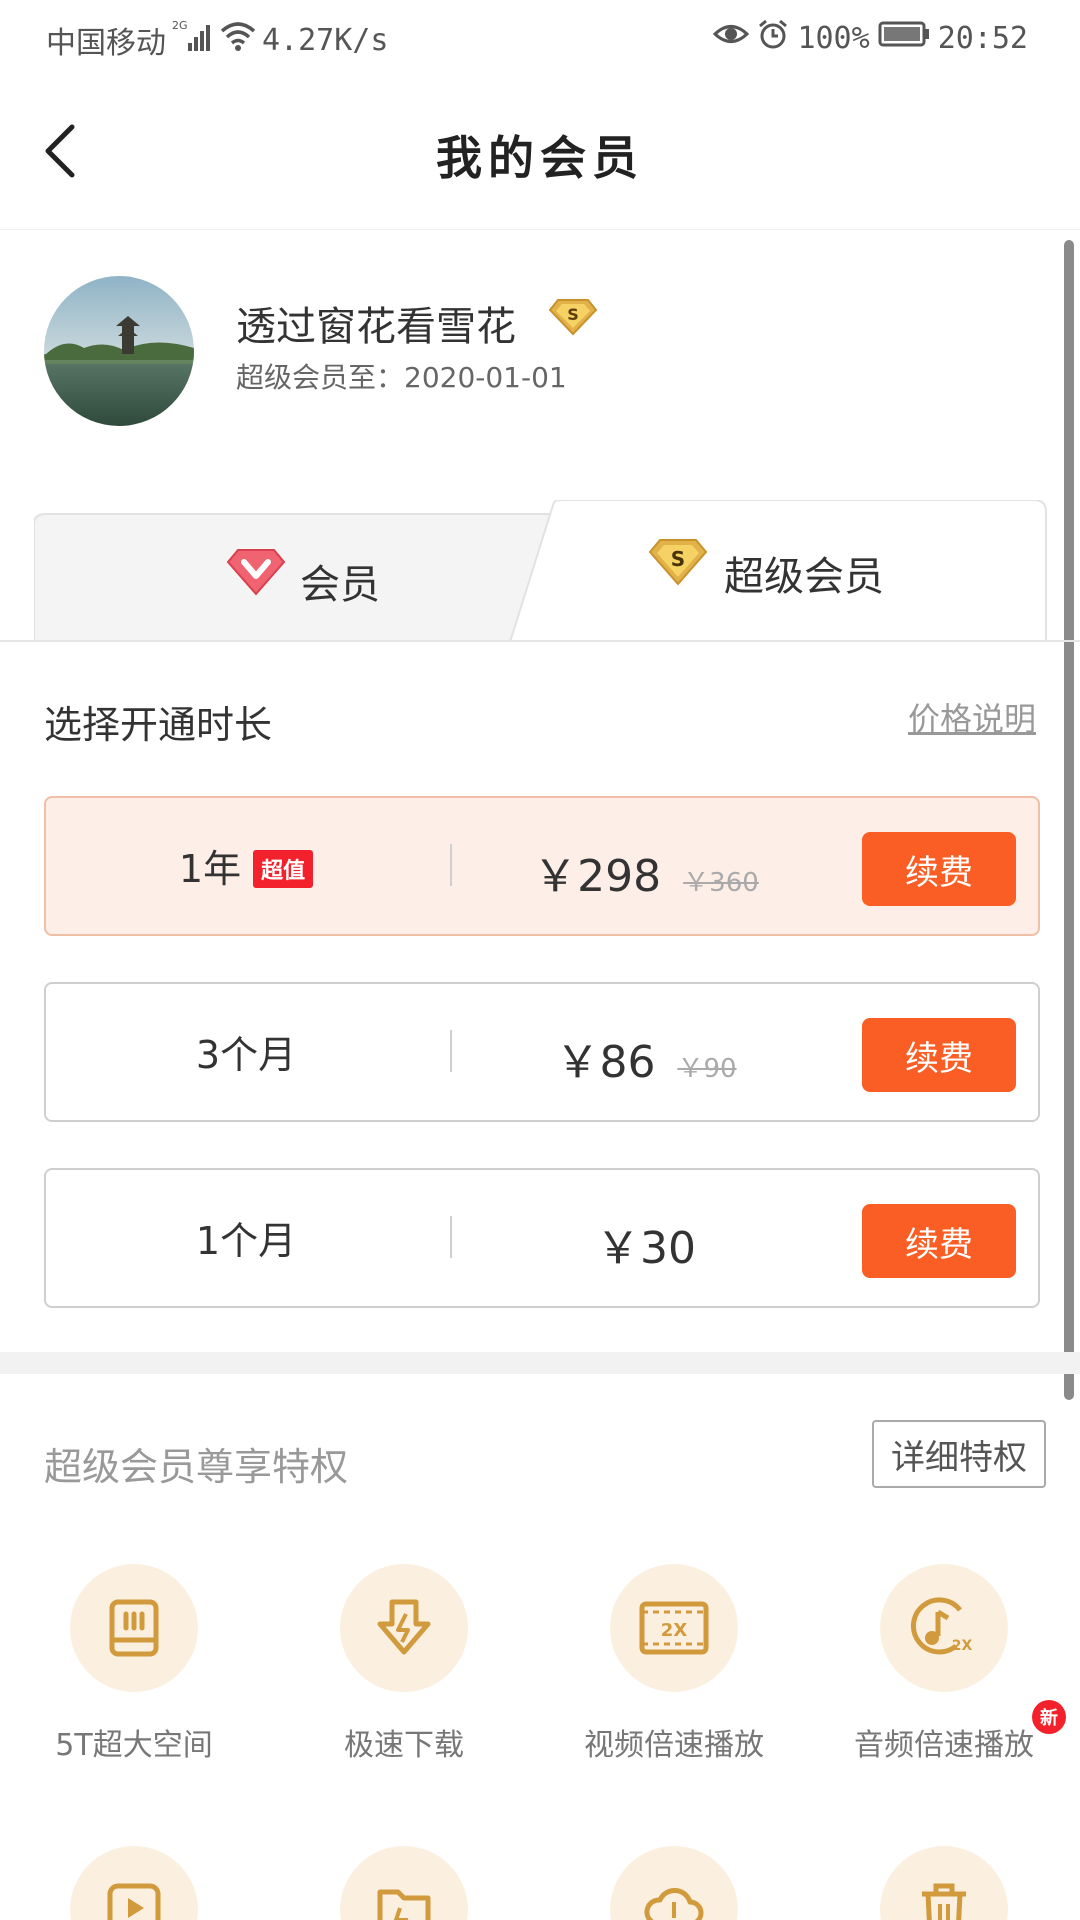 This screenshot has width=1080, height=1920. What do you see at coordinates (944, 1628) in the screenshot?
I see `audio-speed-icon: 2X` at bounding box center [944, 1628].